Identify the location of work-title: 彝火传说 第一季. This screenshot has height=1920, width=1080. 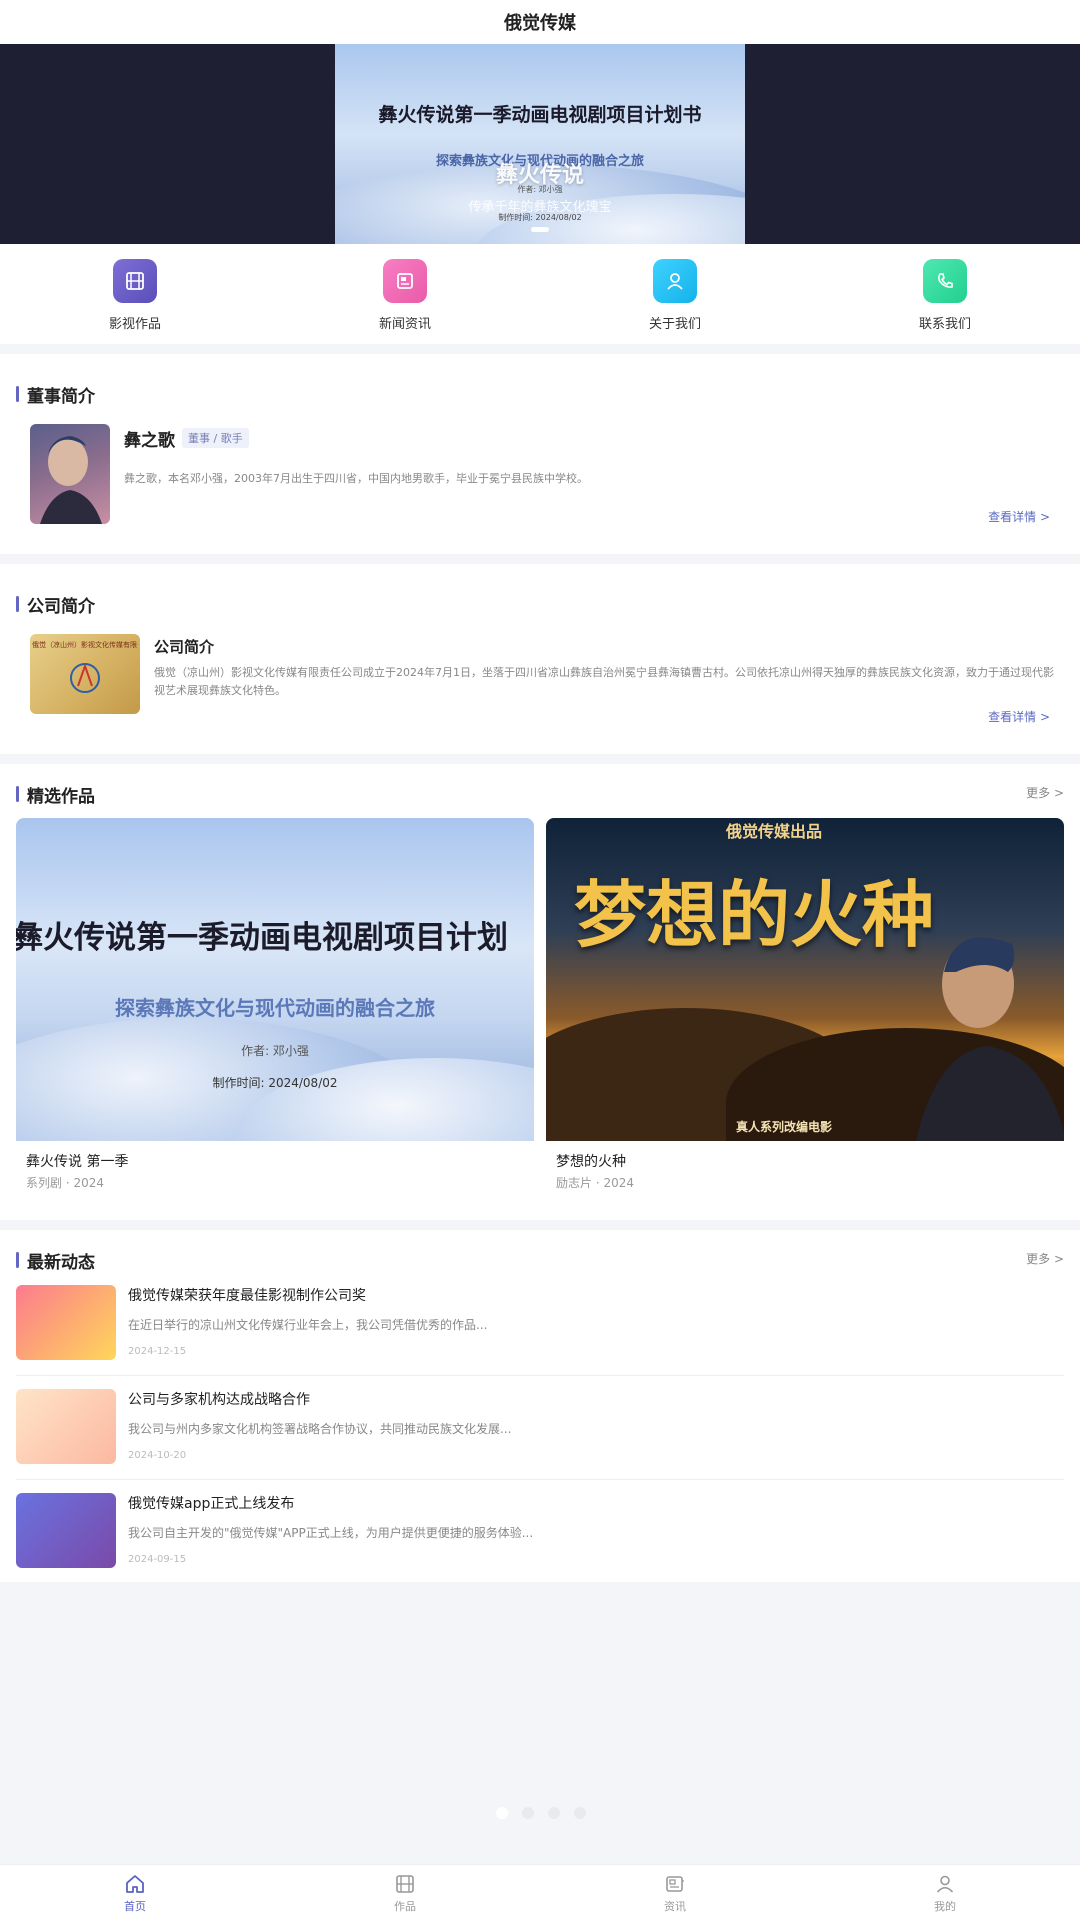
(77, 1162).